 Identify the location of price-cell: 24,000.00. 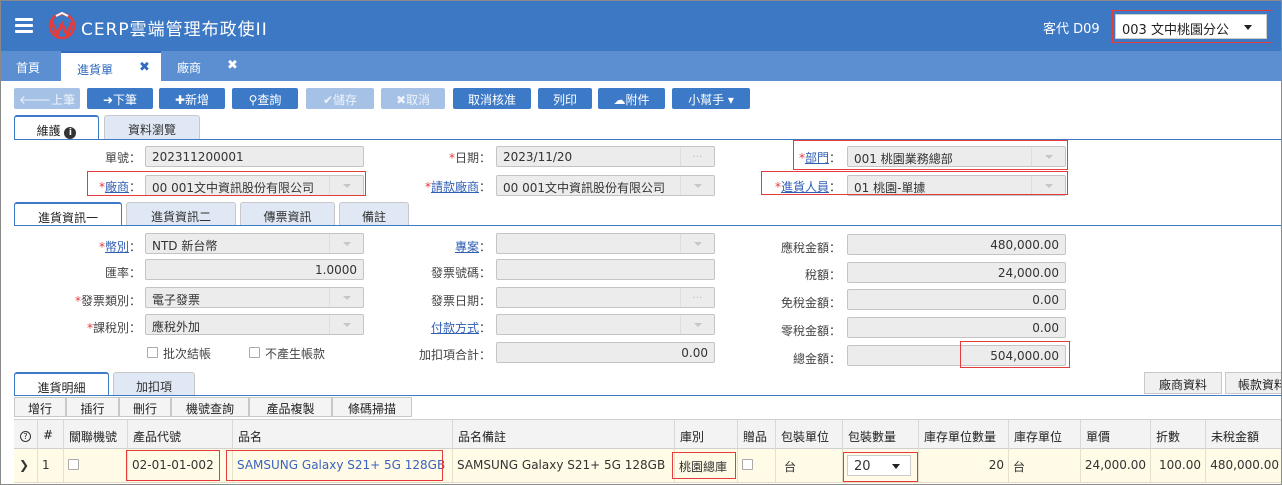
(1116, 466).